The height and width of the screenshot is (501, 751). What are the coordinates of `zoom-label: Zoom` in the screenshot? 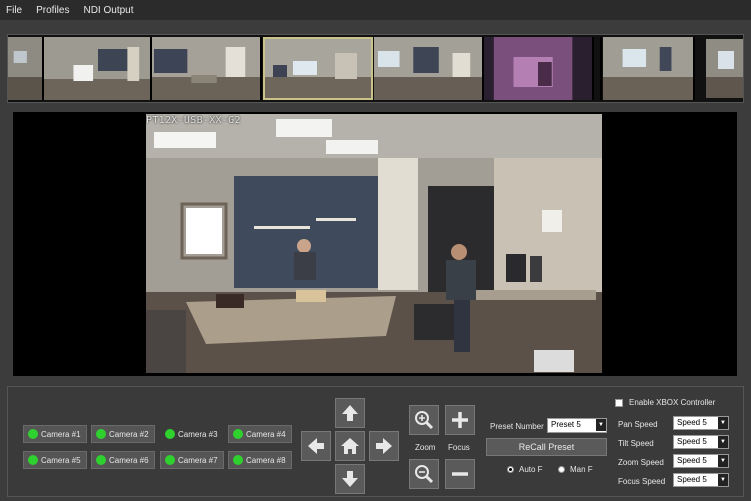 It's located at (425, 447).